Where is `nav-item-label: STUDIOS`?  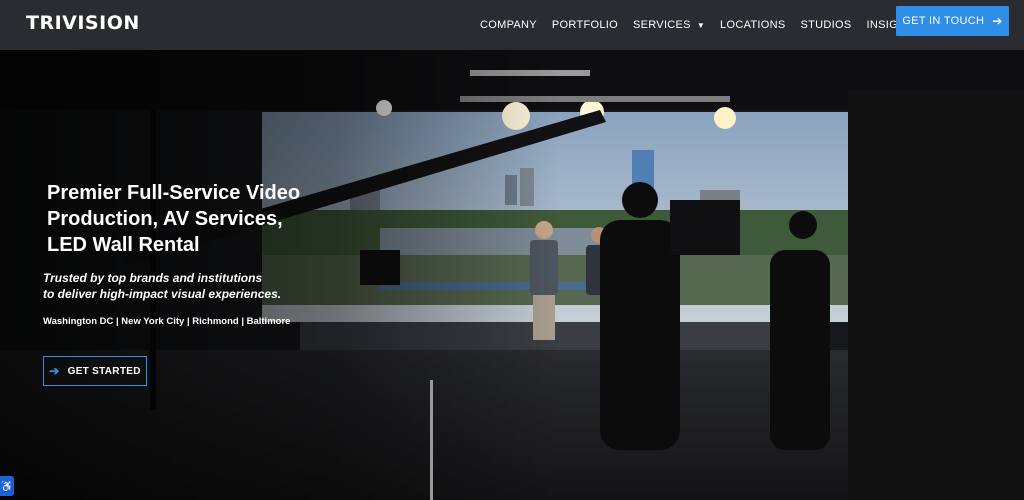 nav-item-label: STUDIOS is located at coordinates (826, 25).